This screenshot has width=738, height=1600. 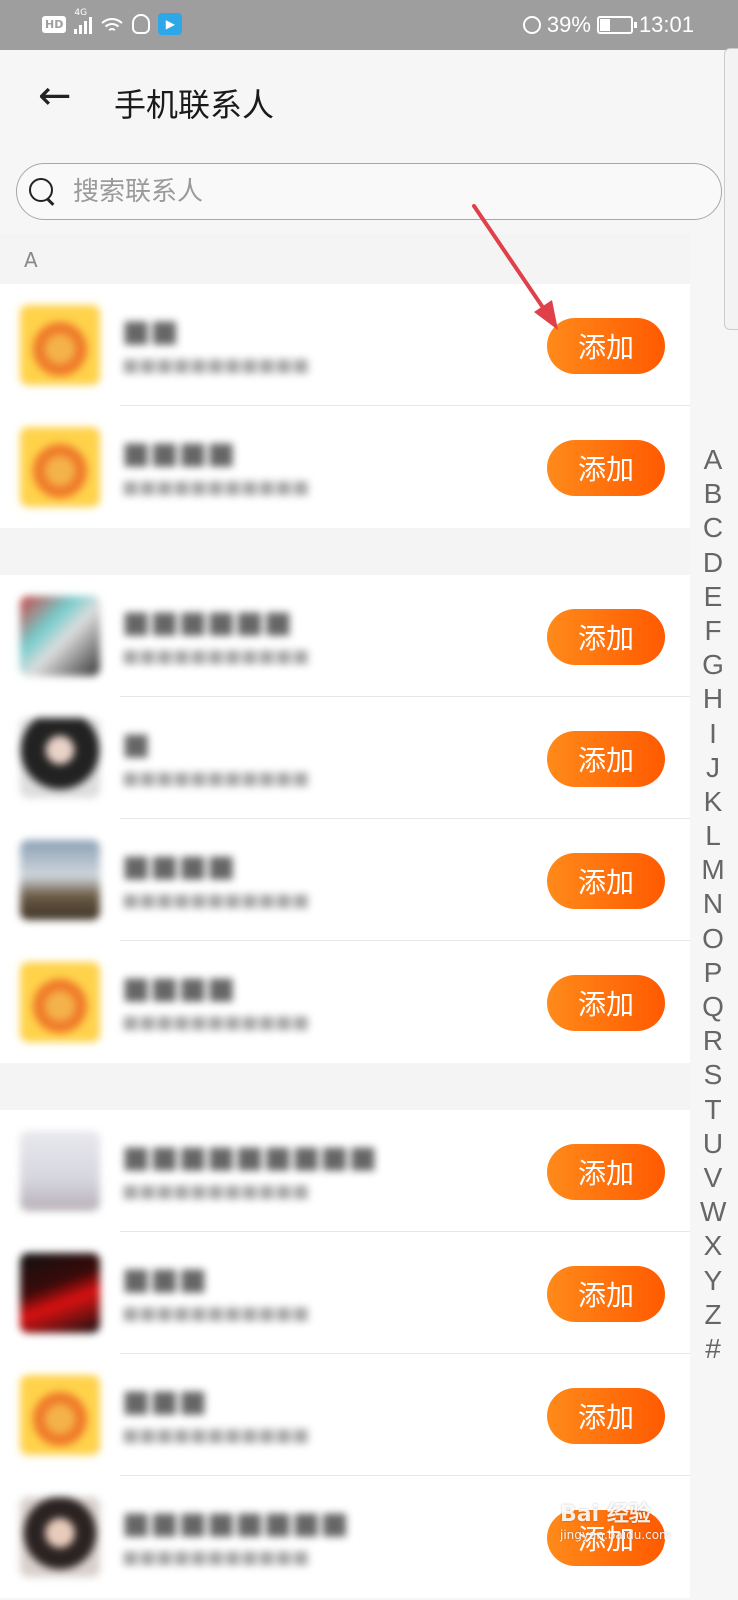 I want to click on contact-info-blurred: ■■■■■■■■■ ■■■■■■■■■■■, so click(x=250, y=1171).